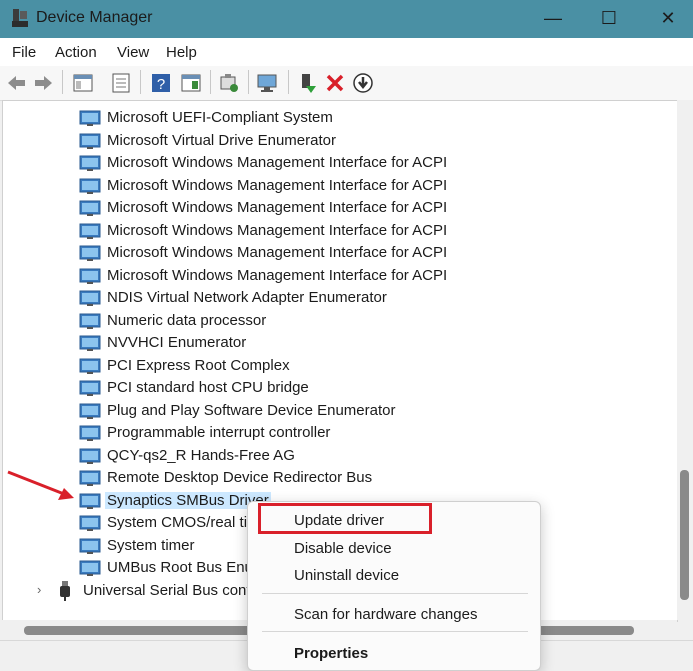  I want to click on annotation-highlight-box, so click(345, 518).